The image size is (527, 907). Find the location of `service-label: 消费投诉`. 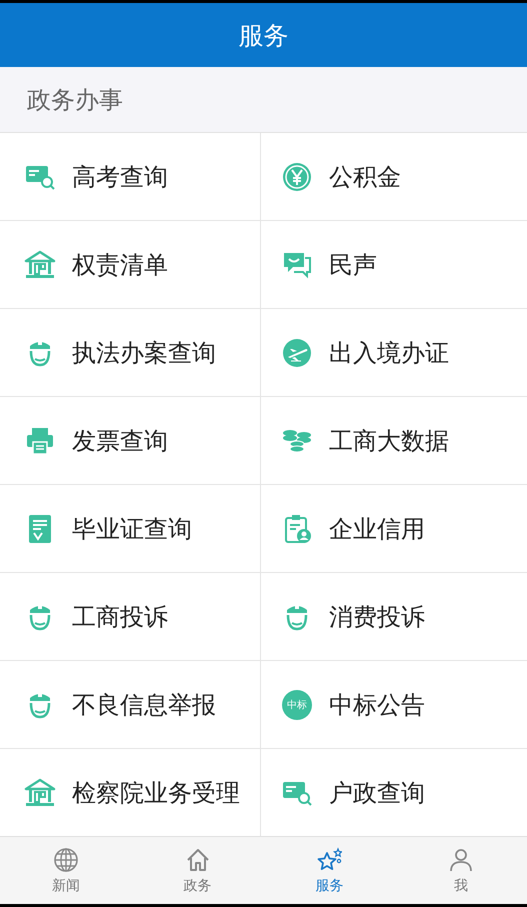

service-label: 消费投诉 is located at coordinates (377, 617).